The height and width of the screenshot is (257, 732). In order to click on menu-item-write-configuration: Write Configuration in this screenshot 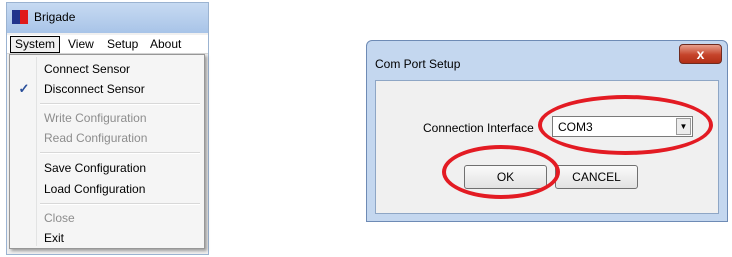, I will do `click(107, 118)`.